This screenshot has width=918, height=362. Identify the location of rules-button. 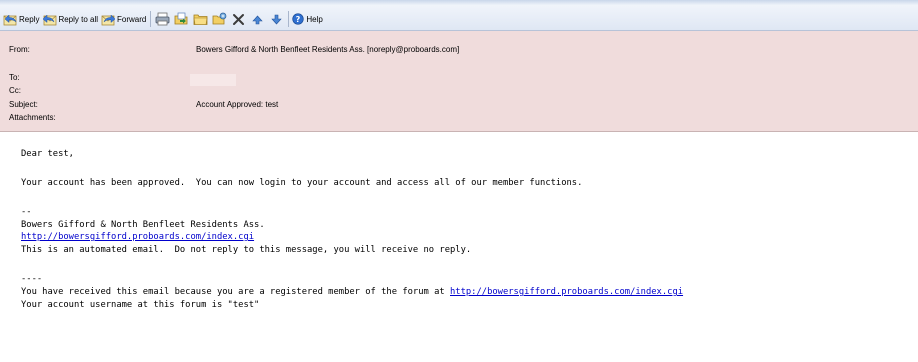
(219, 19).